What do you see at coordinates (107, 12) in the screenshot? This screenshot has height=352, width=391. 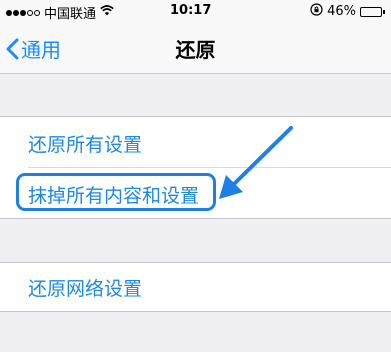 I see `wifi-icon` at bounding box center [107, 12].